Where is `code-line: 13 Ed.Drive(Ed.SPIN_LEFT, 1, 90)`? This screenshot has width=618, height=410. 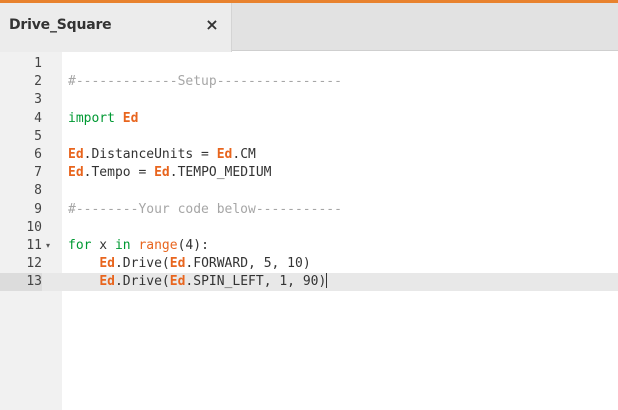 code-line: 13 Ed.Drive(Ed.SPIN_LEFT, 1, 90) is located at coordinates (309, 282).